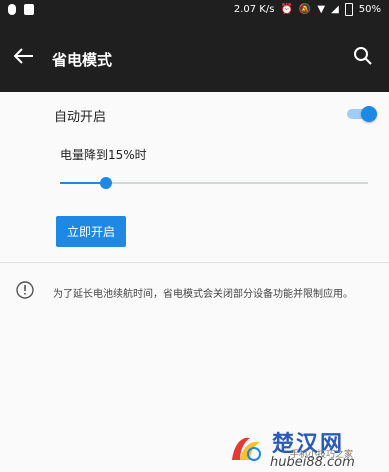 This screenshot has width=389, height=472. Describe the element at coordinates (82, 60) in the screenshot. I see `page-title: 省电模式` at that location.